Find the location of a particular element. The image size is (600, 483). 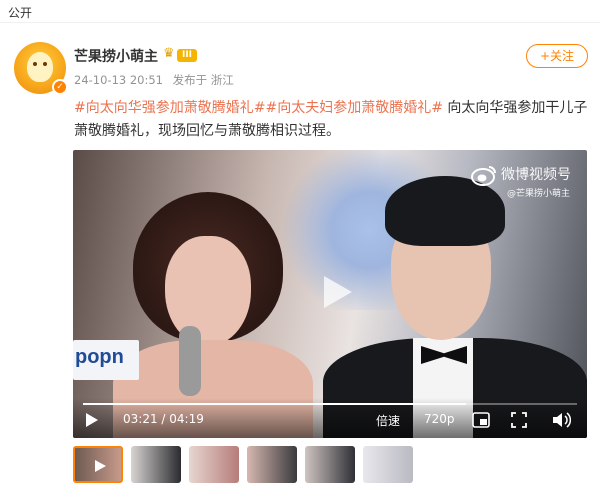

video-frame-figure-face is located at coordinates (208, 291).